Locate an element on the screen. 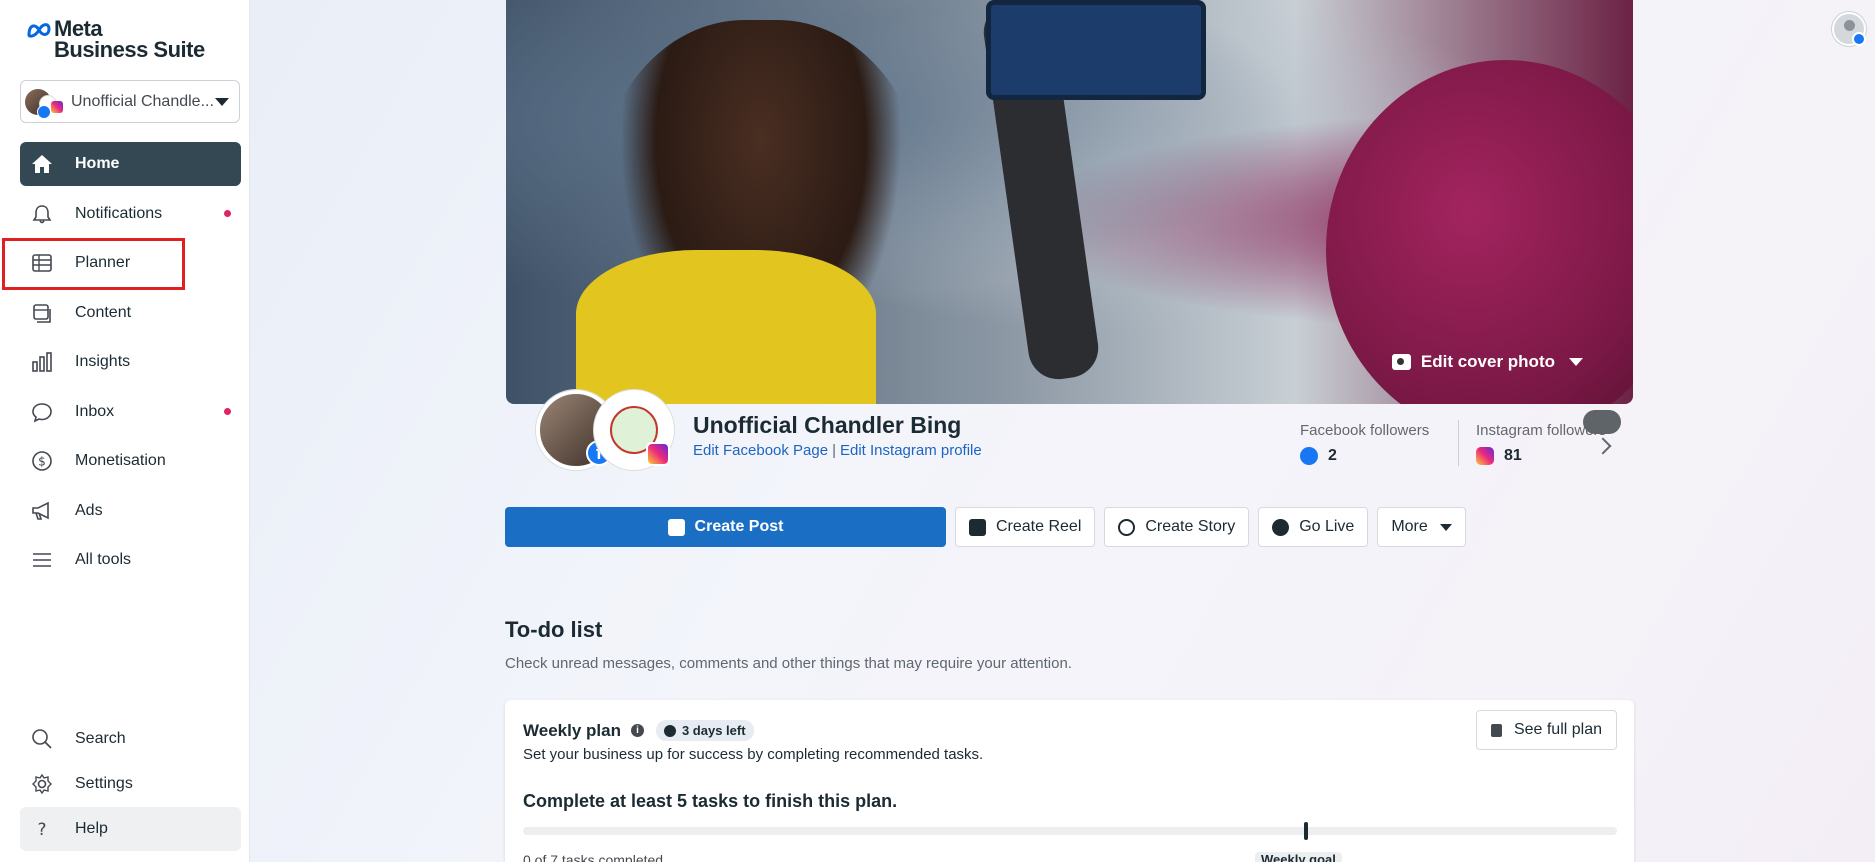  instagram-followers-count: 81 is located at coordinates (1513, 455).